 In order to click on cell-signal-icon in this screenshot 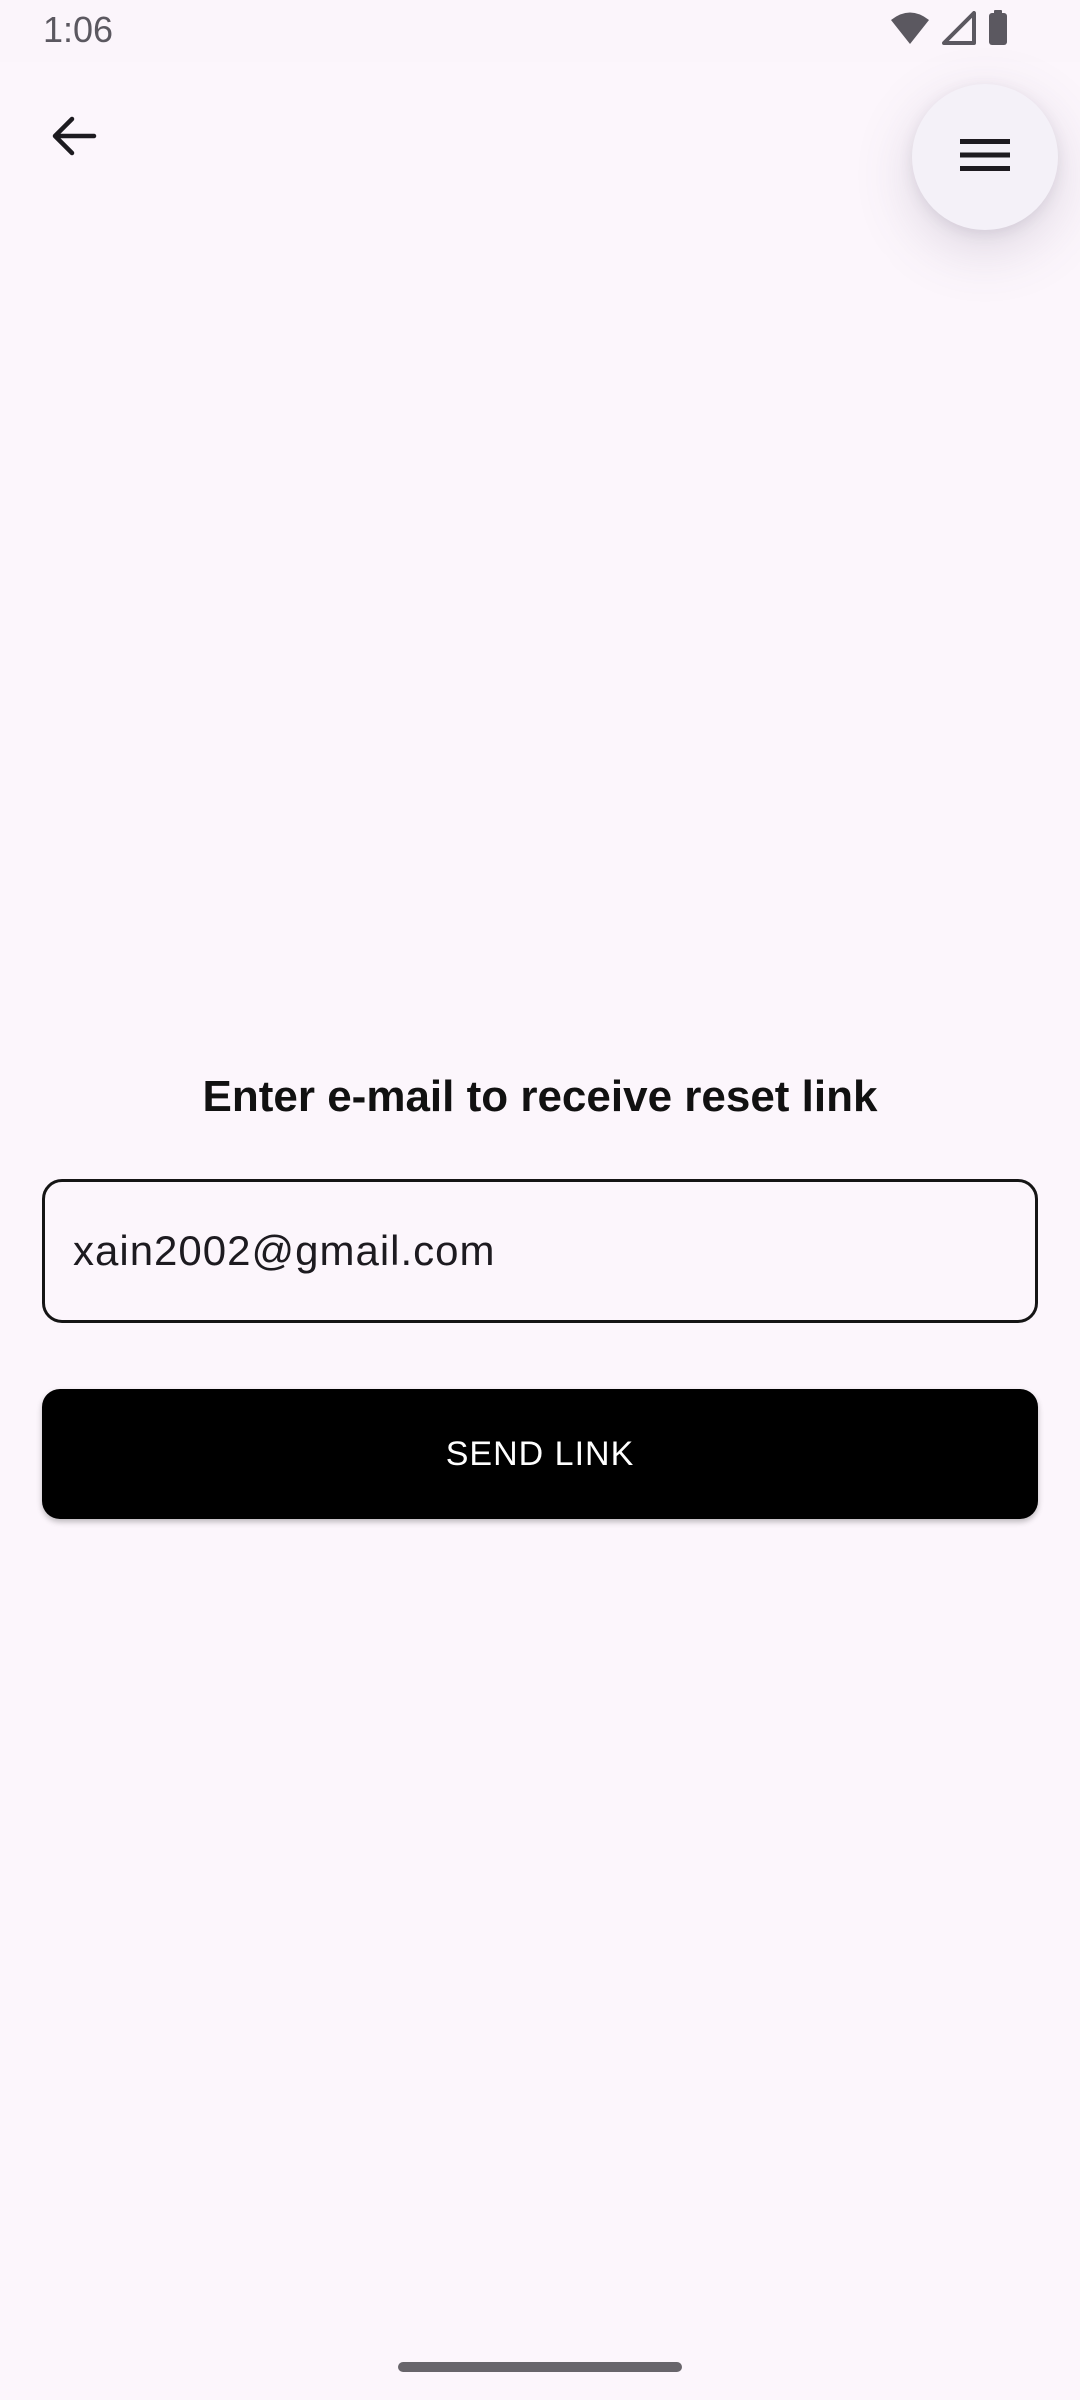, I will do `click(959, 30)`.